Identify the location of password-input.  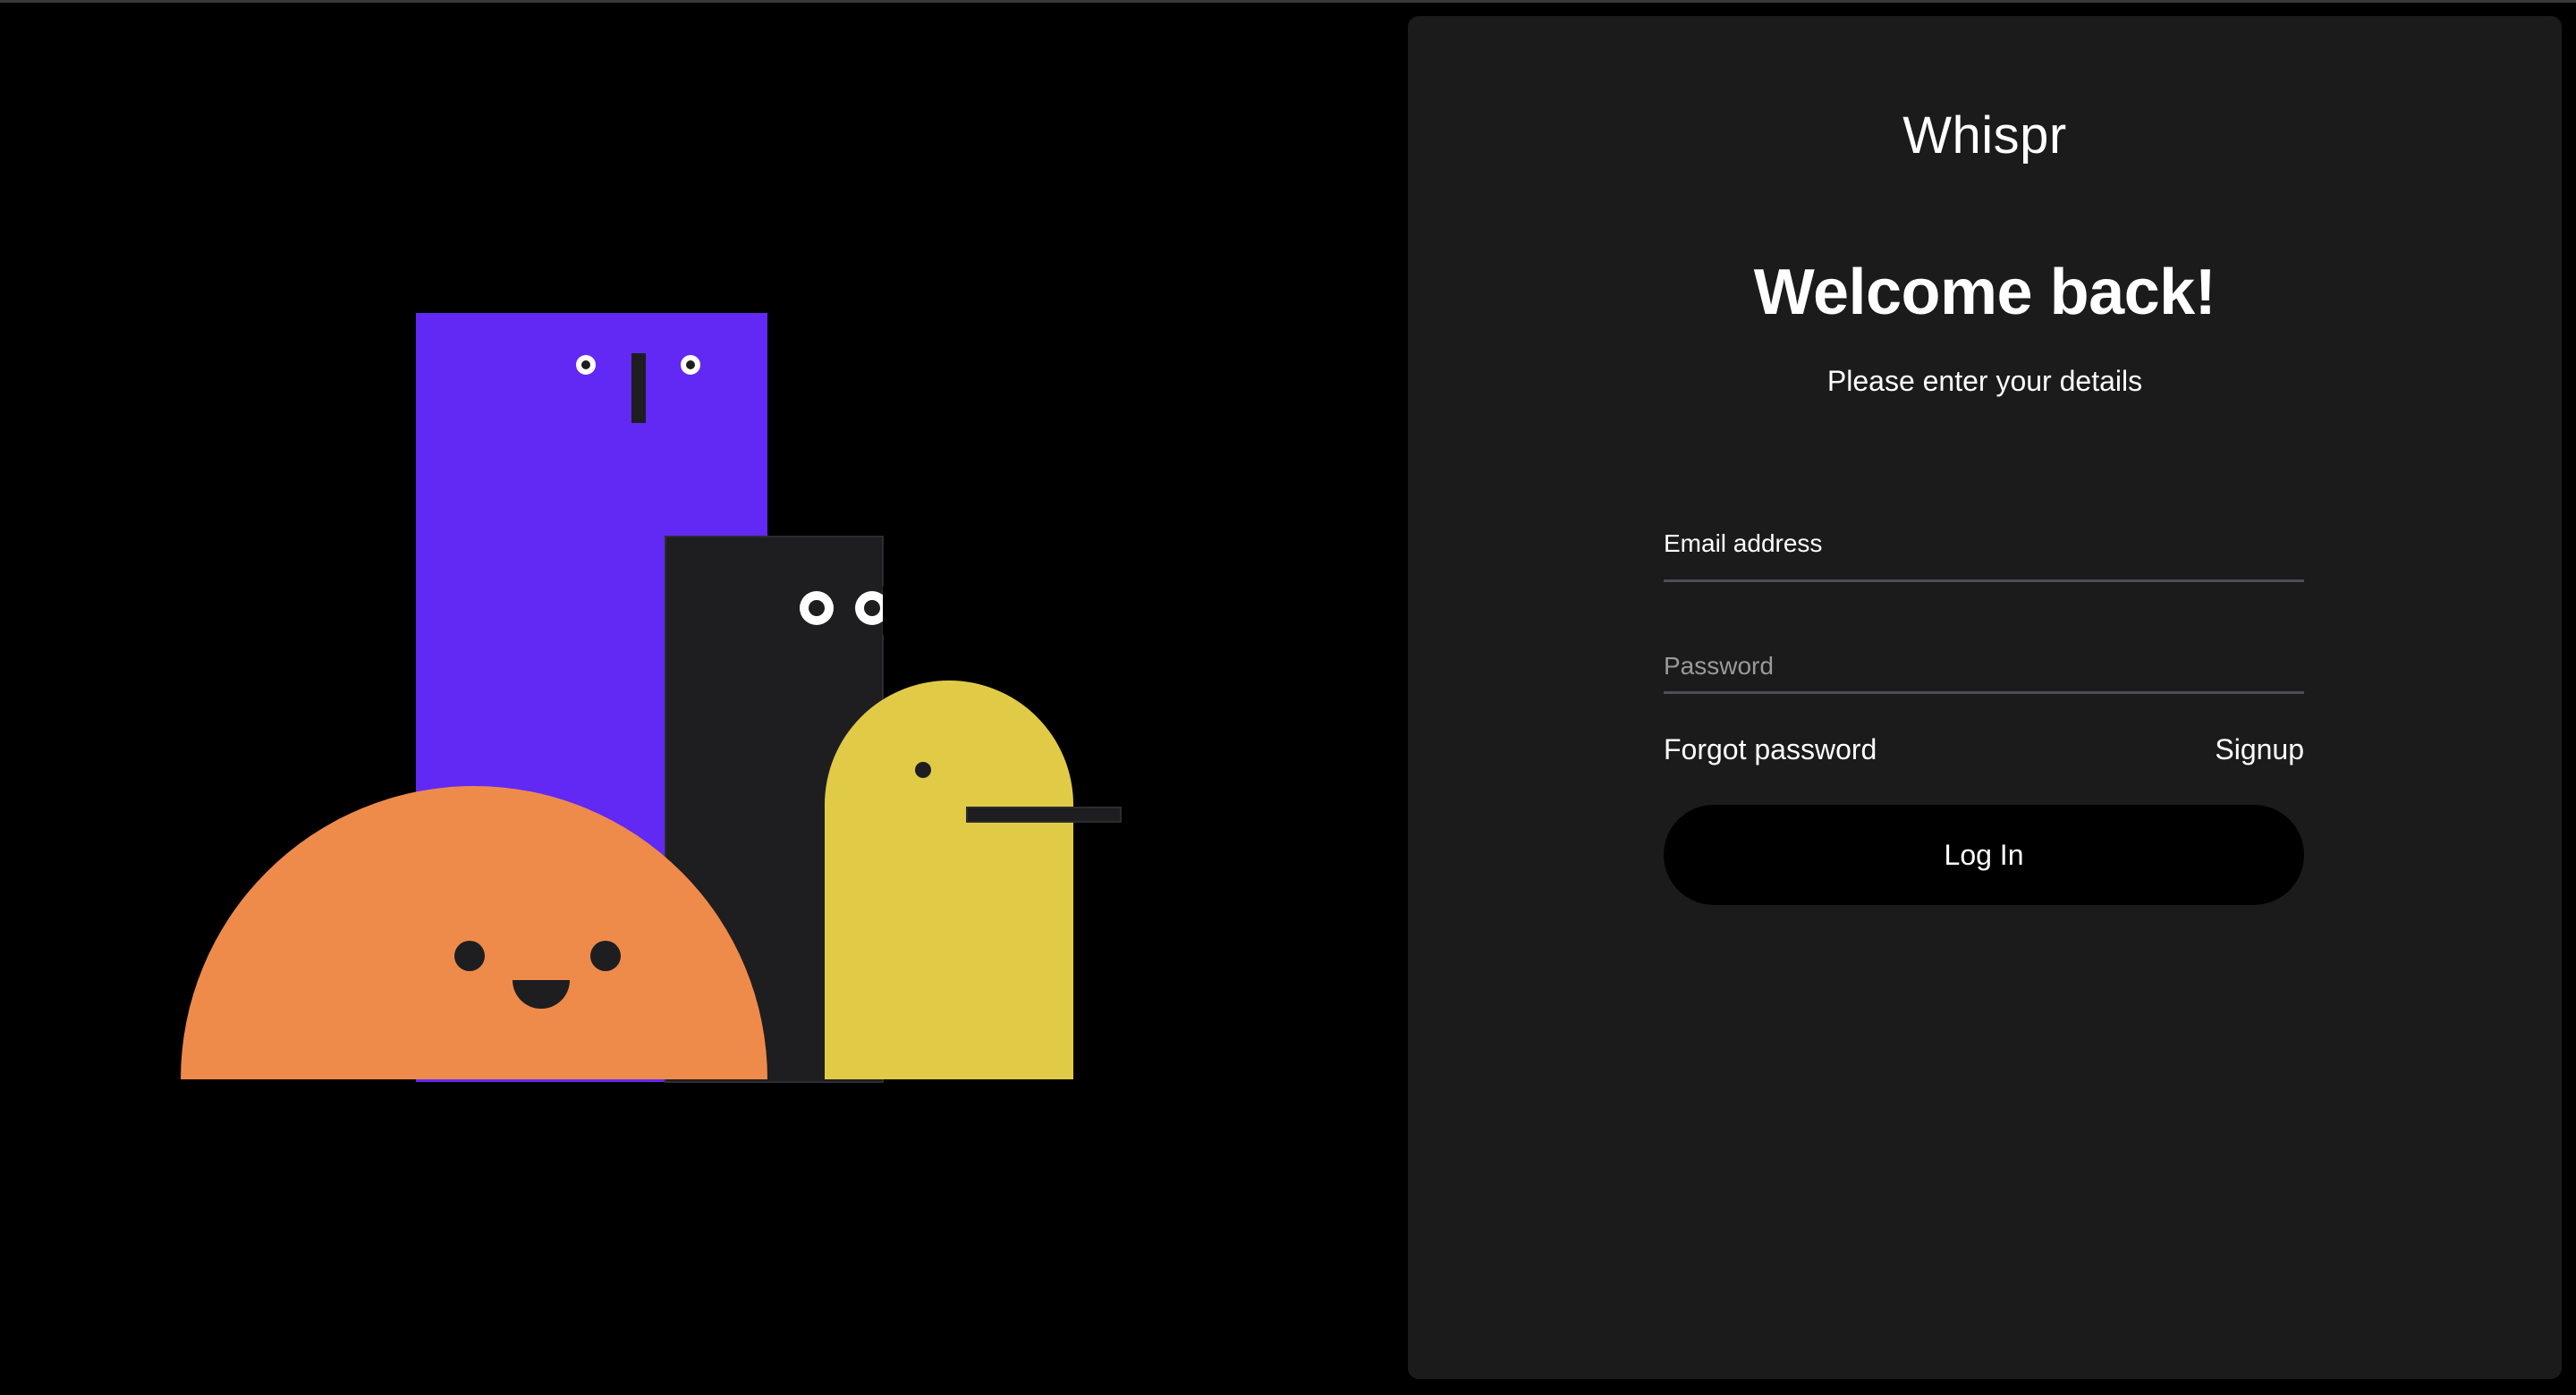
(1984, 651).